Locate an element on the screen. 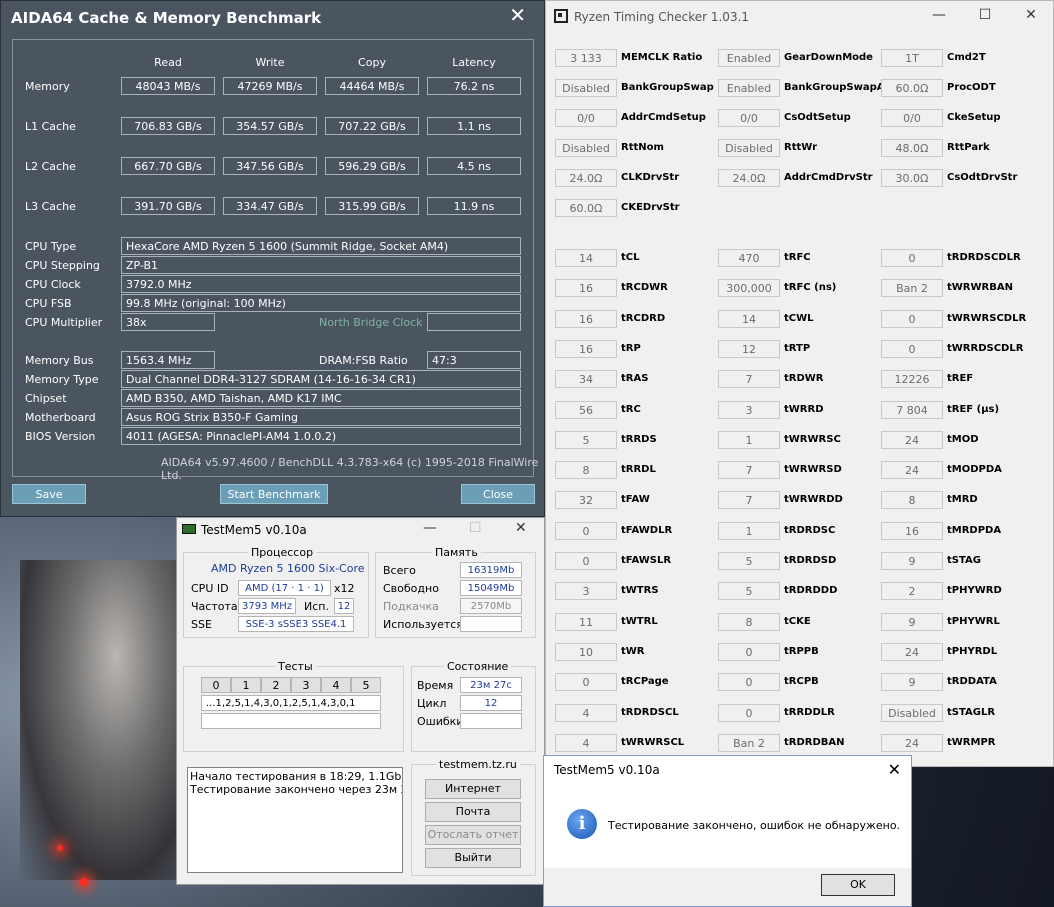 The height and width of the screenshot is (907, 1054). info-label: CPU FSB is located at coordinates (48, 303).